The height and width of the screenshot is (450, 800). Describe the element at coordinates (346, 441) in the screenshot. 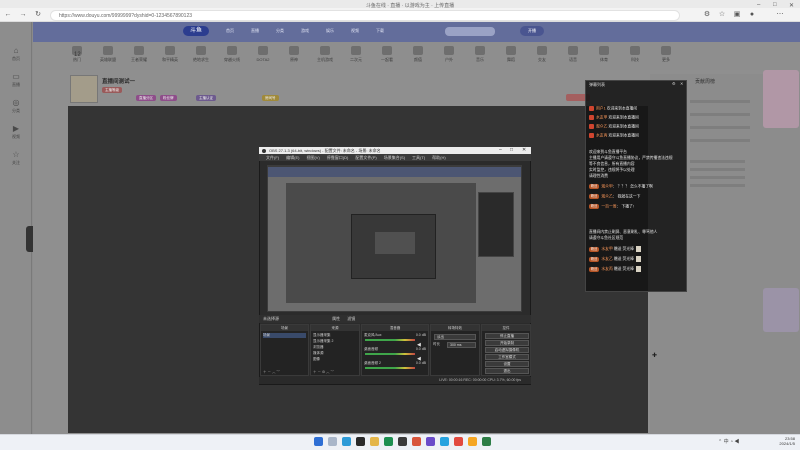

I see `browser-edge-icon` at that location.